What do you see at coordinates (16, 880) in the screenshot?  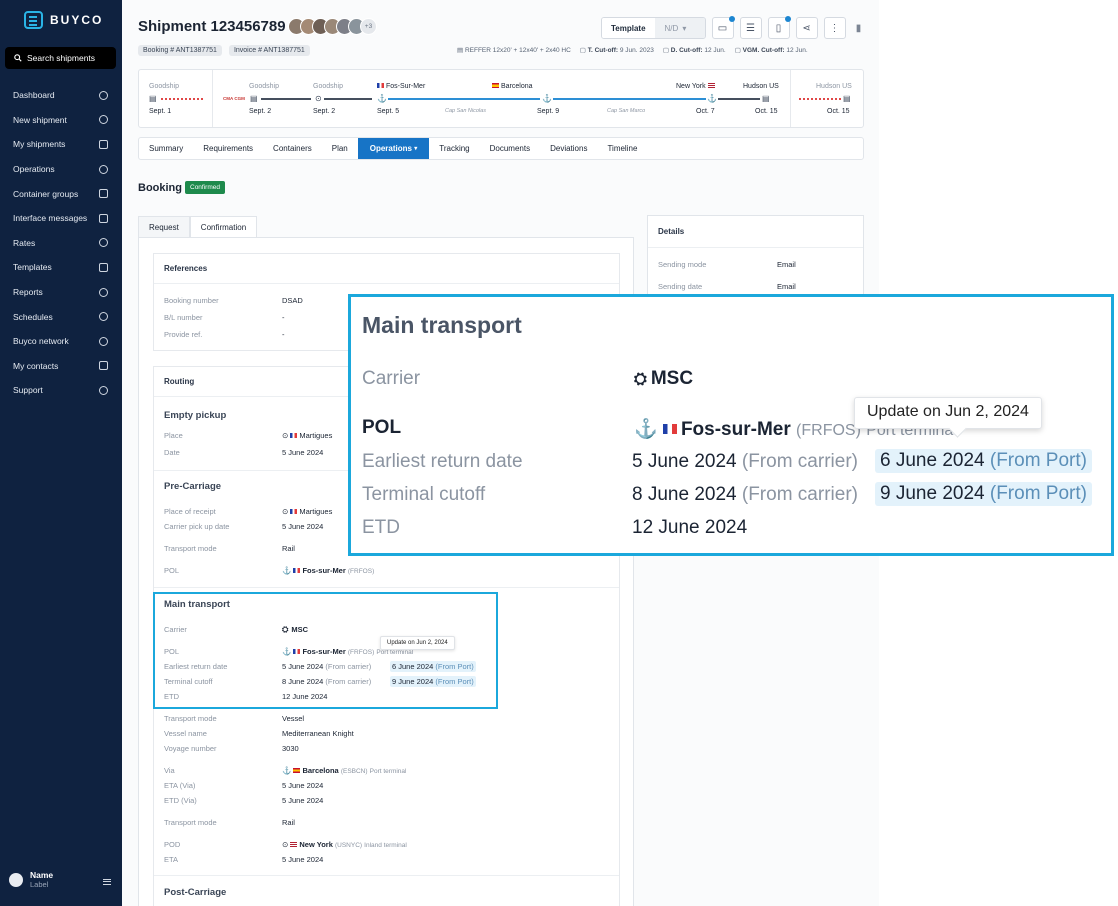 I see `avatar` at bounding box center [16, 880].